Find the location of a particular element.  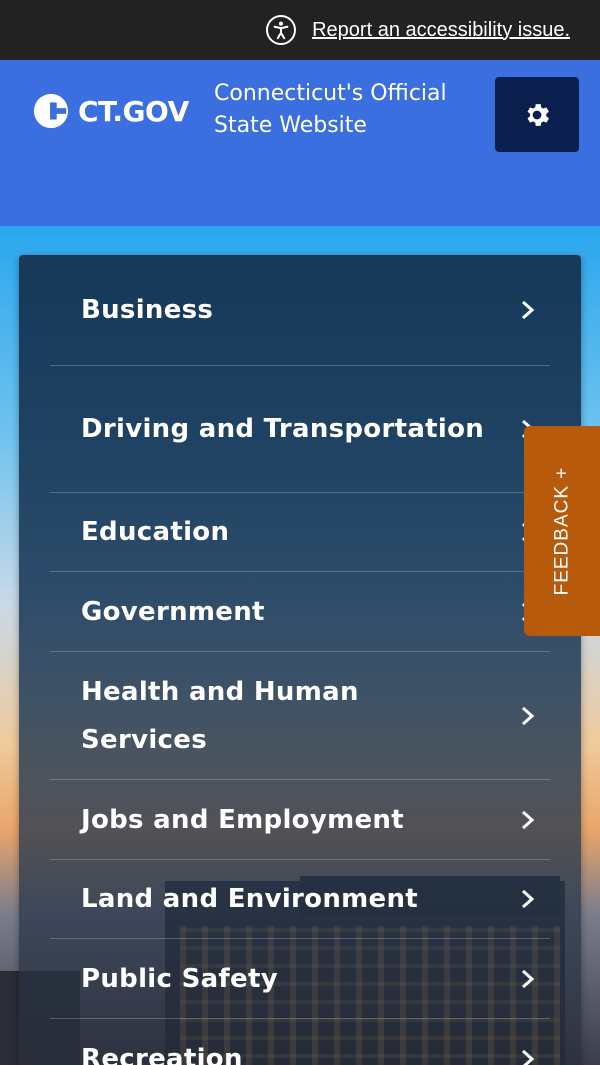

menu-item-label: Land and Environment is located at coordinates (249, 899).